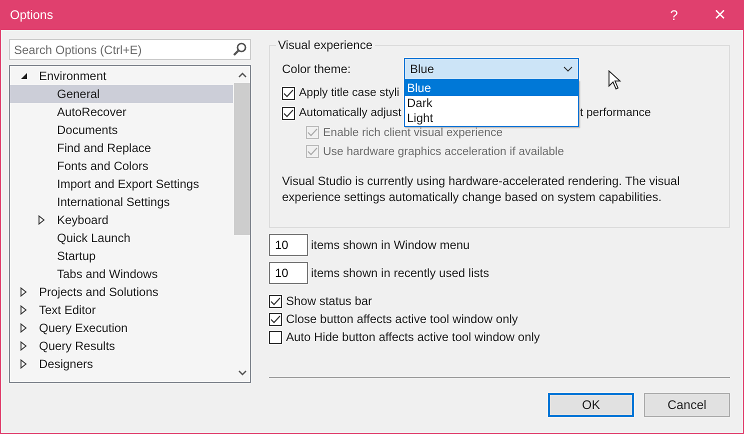 The height and width of the screenshot is (434, 744). I want to click on group-legend: Visual experience, so click(325, 45).